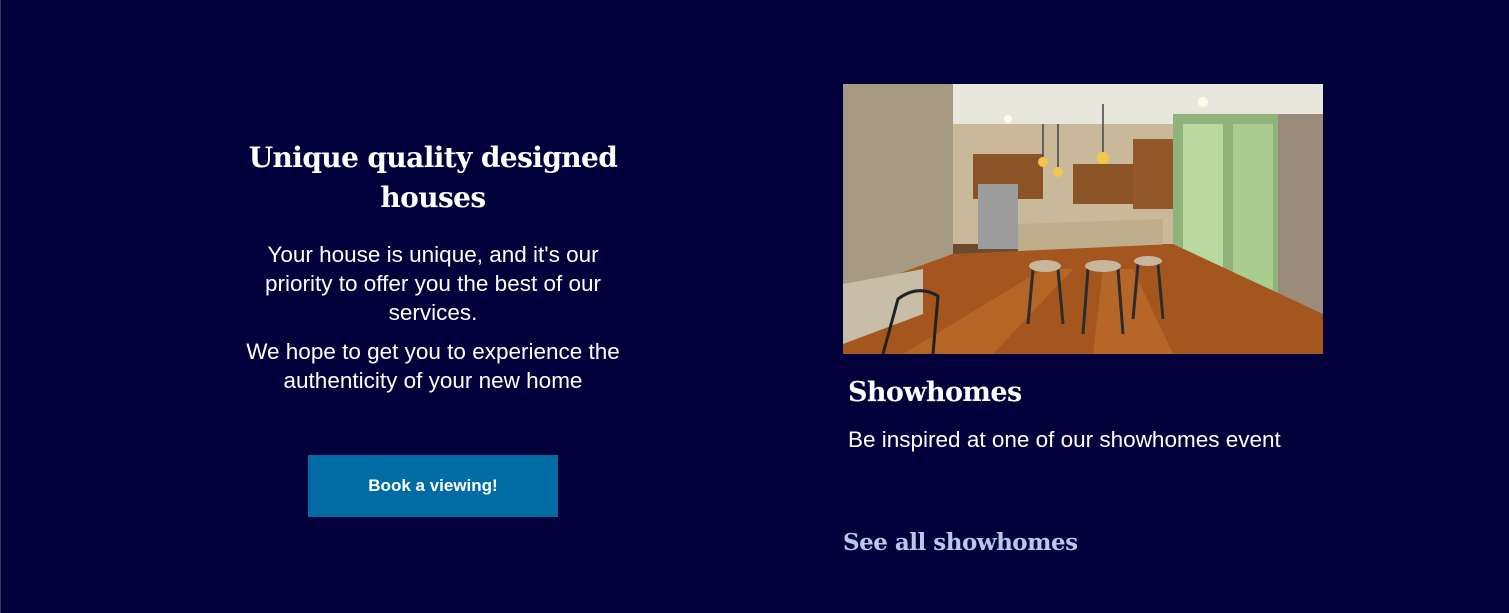  I want to click on showhomes-title: Showhomes, so click(935, 392).